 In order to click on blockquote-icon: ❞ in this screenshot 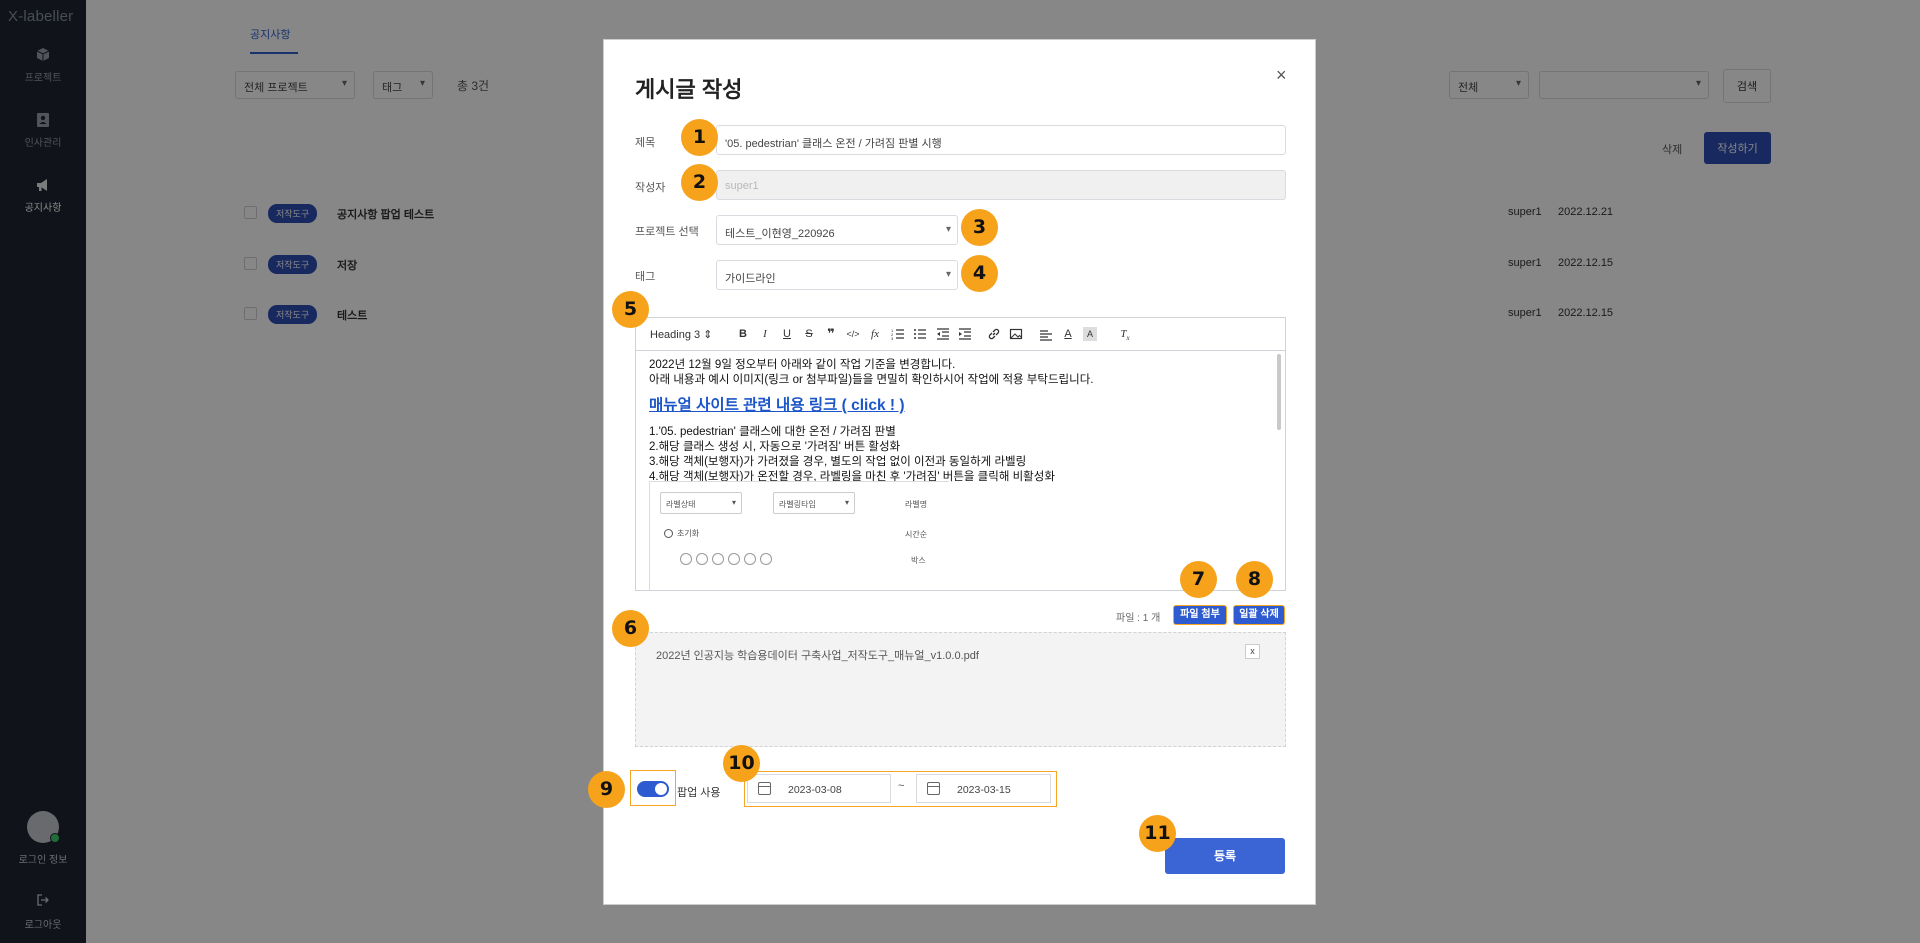, I will do `click(831, 334)`.